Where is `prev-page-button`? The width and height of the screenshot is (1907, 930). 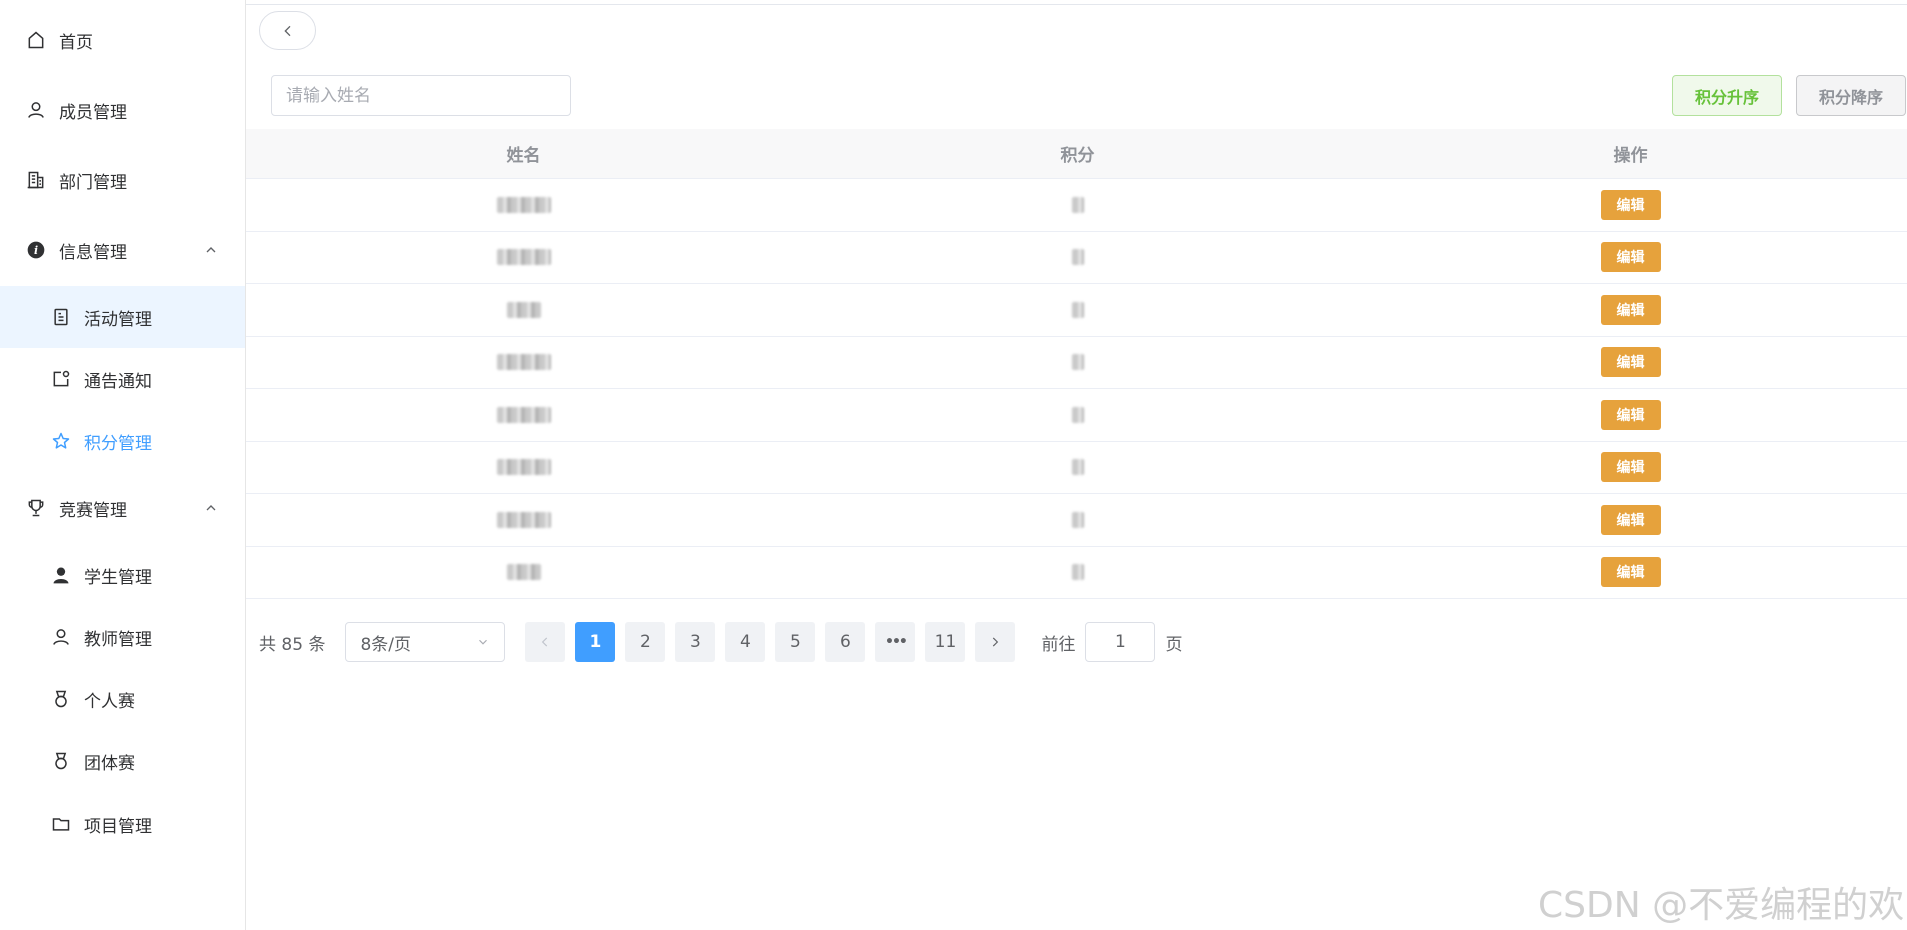
prev-page-button is located at coordinates (545, 642).